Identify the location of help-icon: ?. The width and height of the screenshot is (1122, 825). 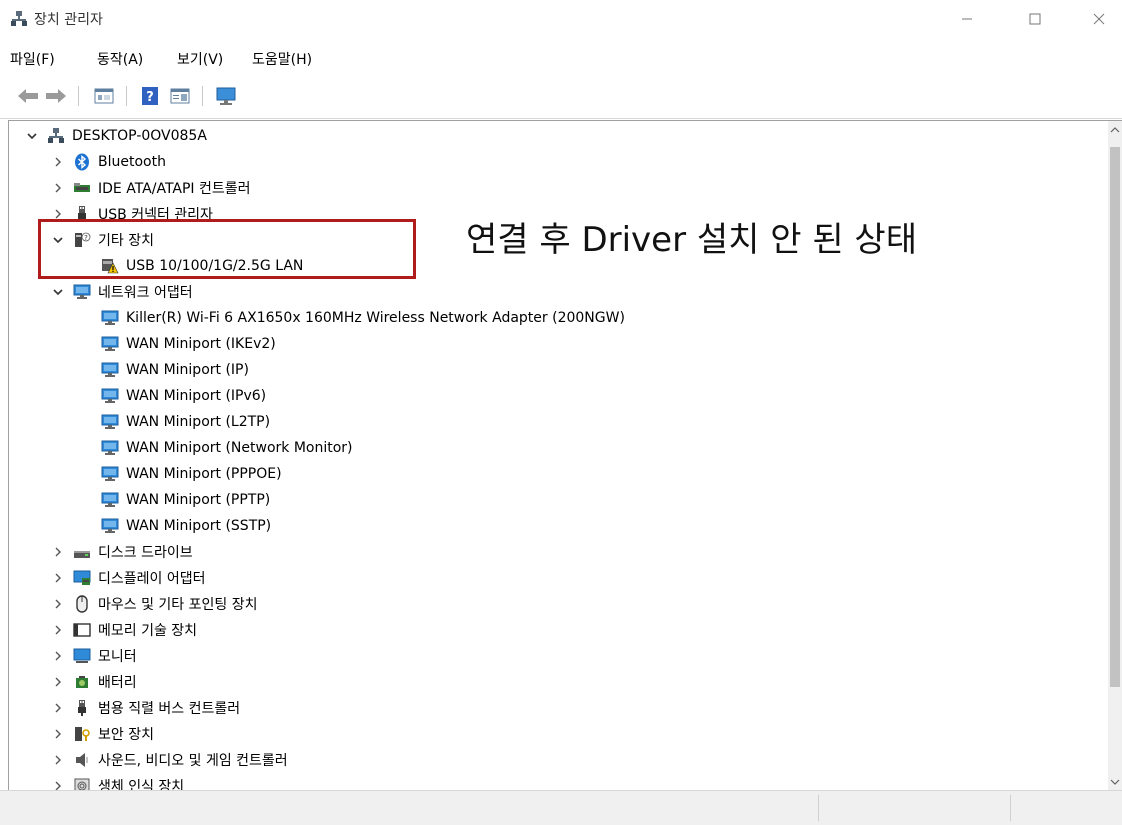
(150, 96).